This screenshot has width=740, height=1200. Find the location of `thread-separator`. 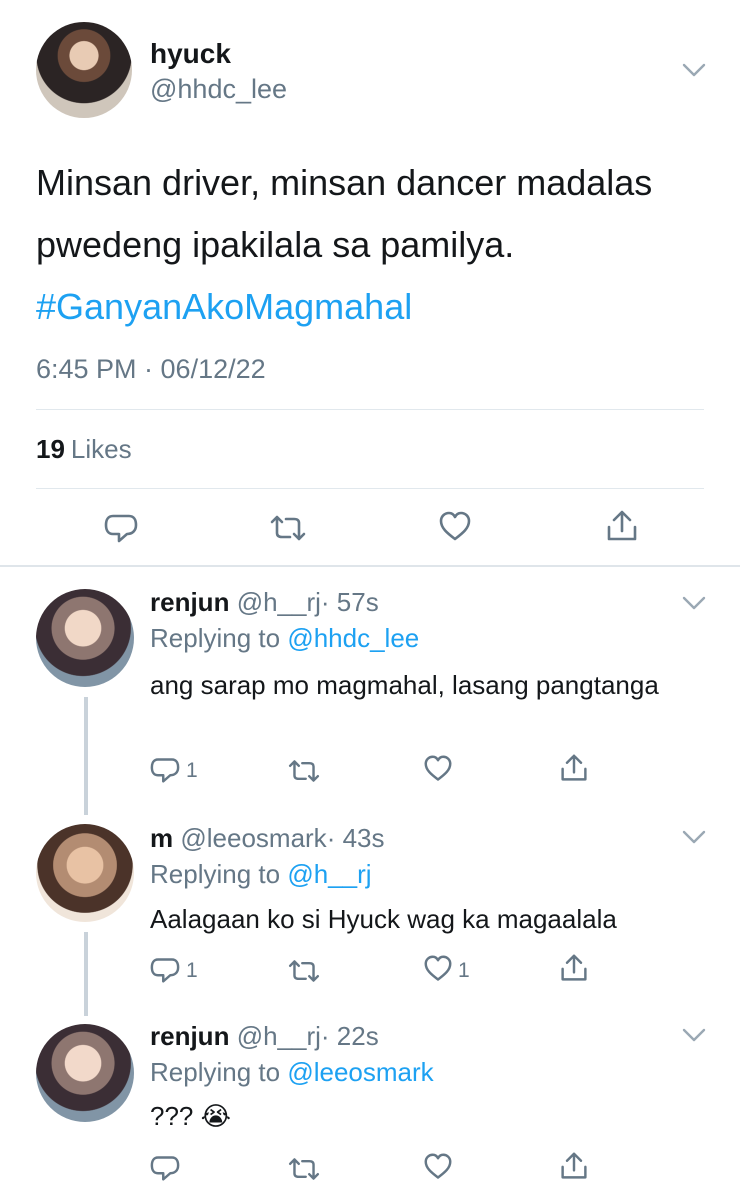

thread-separator is located at coordinates (370, 566).